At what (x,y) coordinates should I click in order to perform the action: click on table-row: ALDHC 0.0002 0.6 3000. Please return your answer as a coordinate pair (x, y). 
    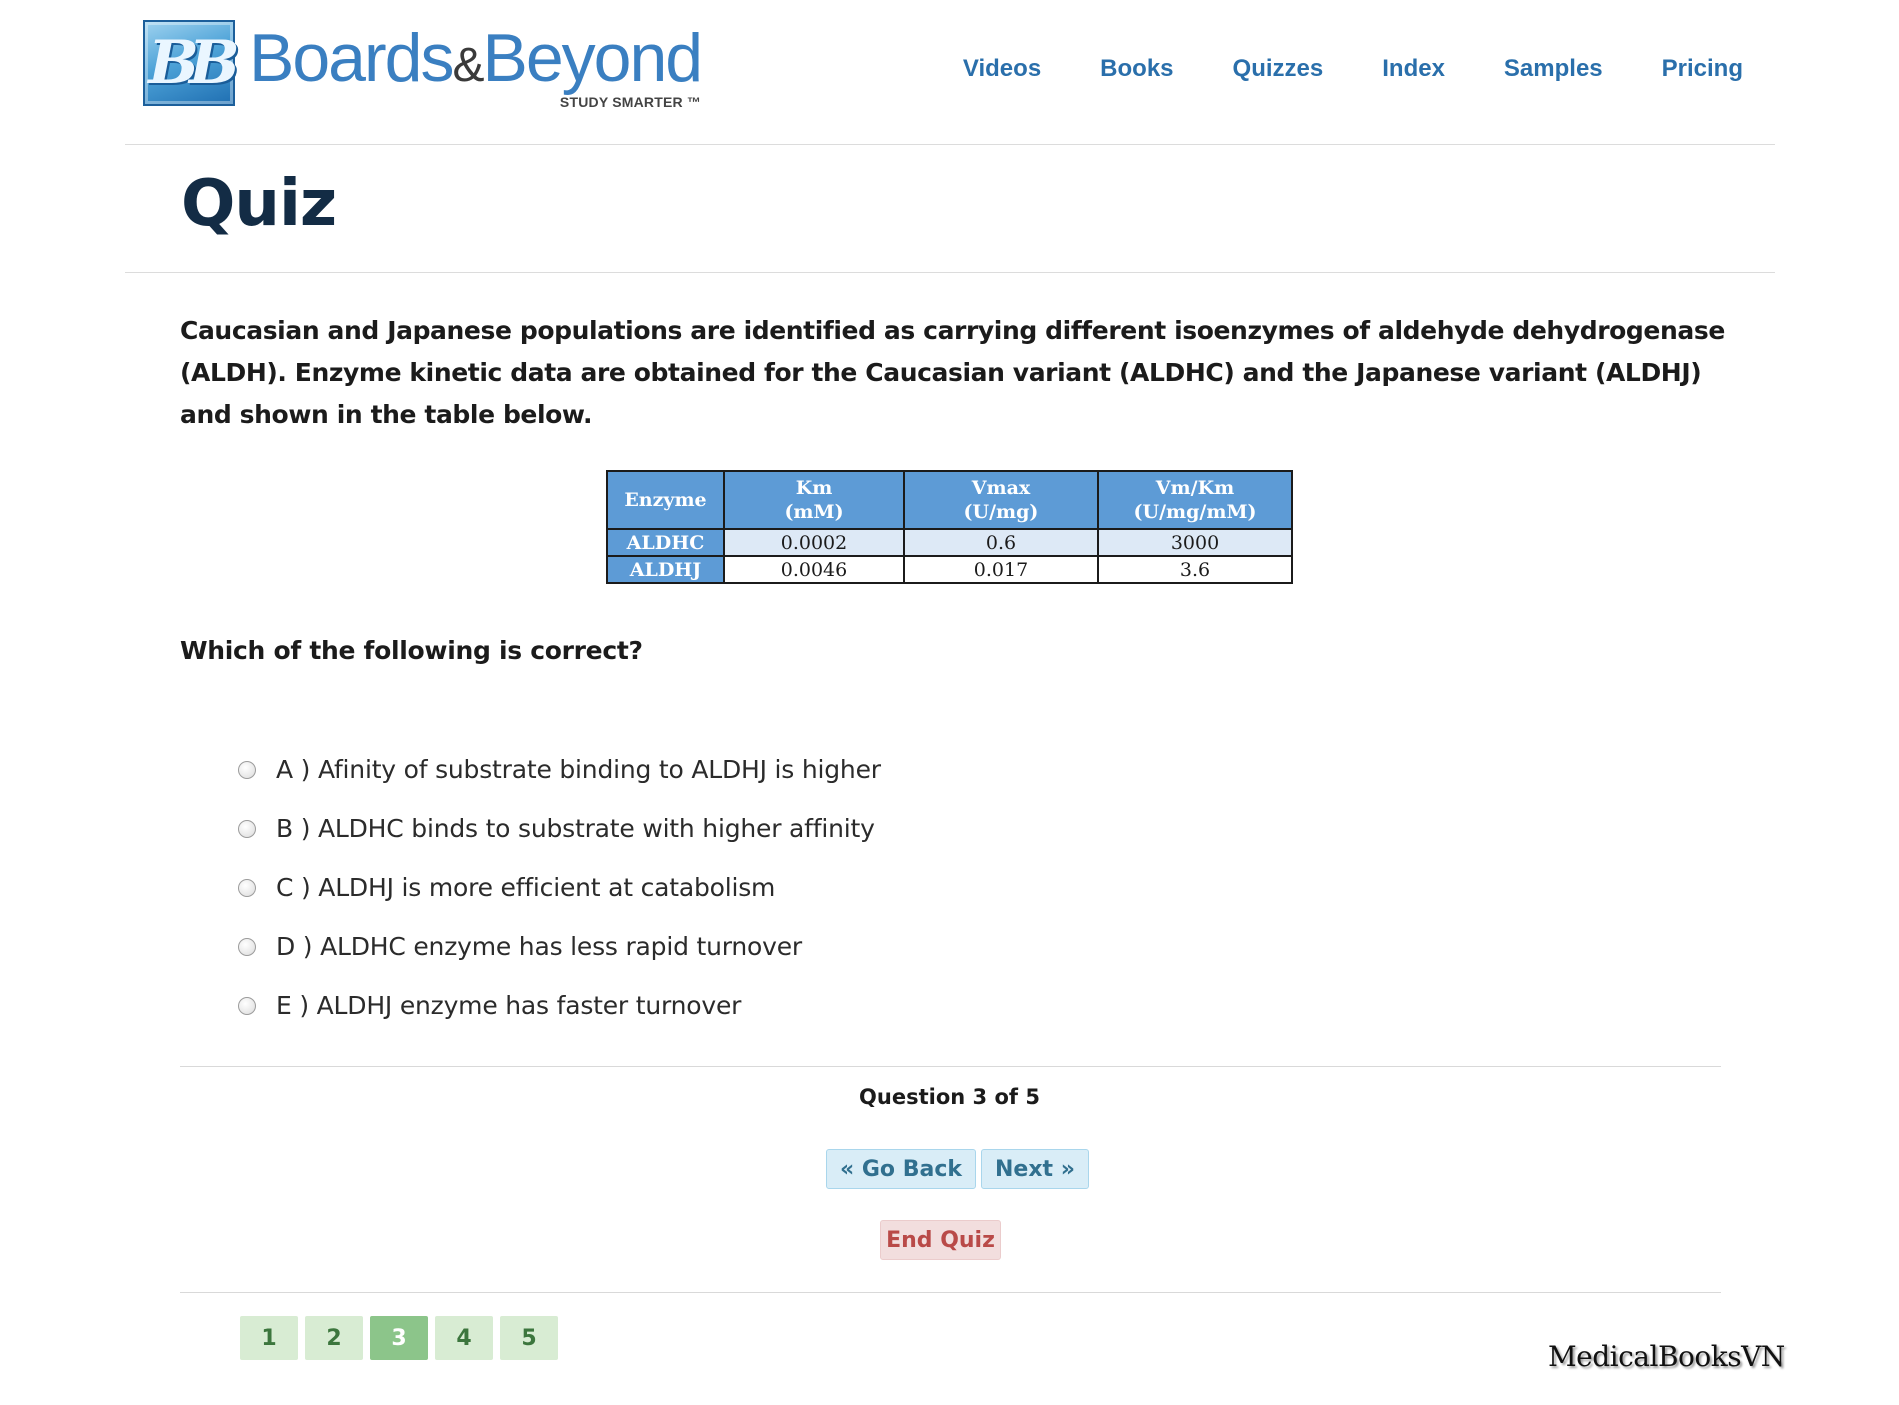
    Looking at the image, I should click on (949, 542).